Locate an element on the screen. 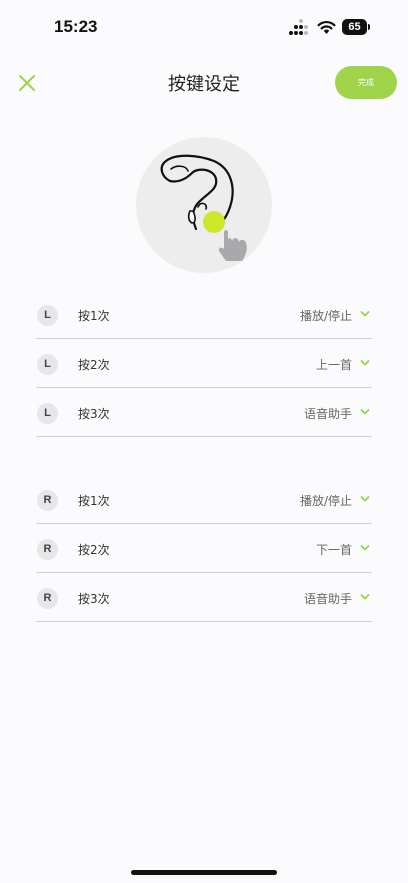 Image resolution: width=408 pixels, height=883 pixels. battery-icon: 65 is located at coordinates (356, 27).